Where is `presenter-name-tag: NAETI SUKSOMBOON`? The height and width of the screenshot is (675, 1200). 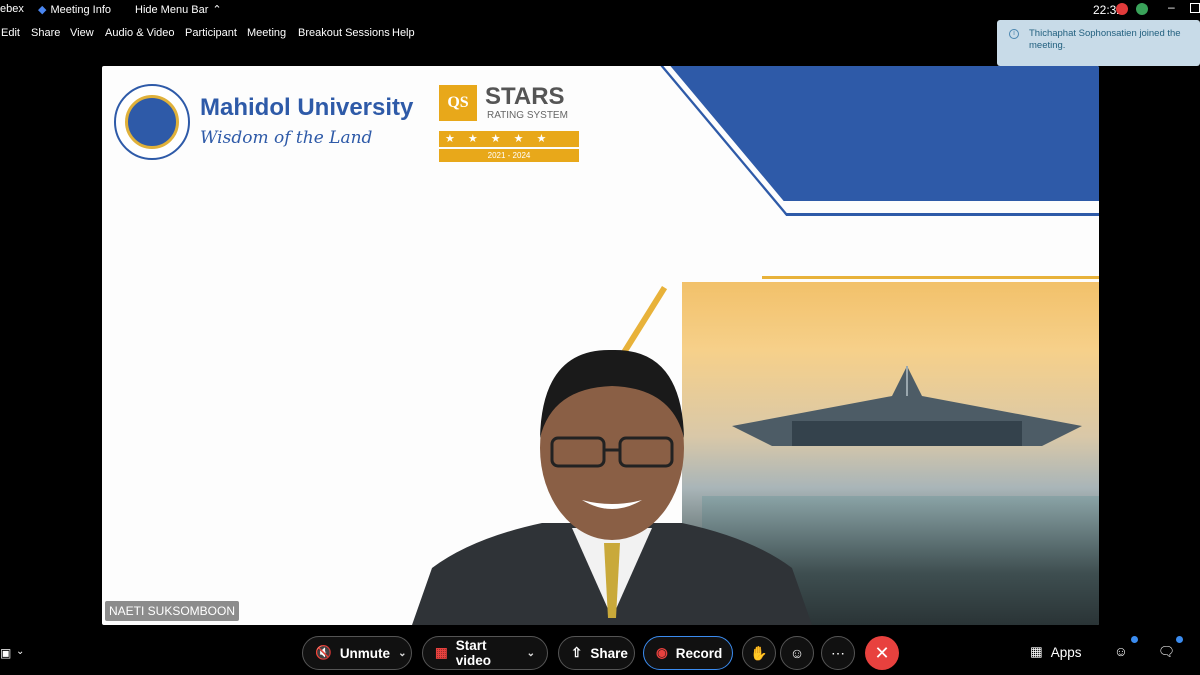 presenter-name-tag: NAETI SUKSOMBOON is located at coordinates (172, 611).